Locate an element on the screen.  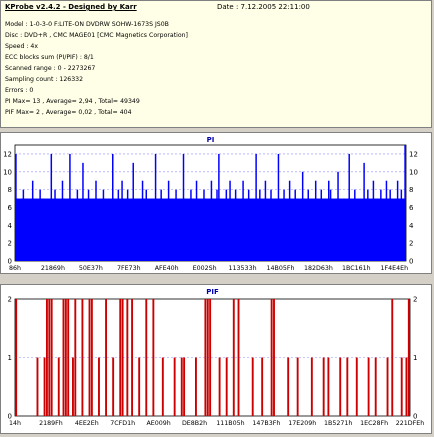
y-tick-label: 8 is located at coordinates (10, 190).